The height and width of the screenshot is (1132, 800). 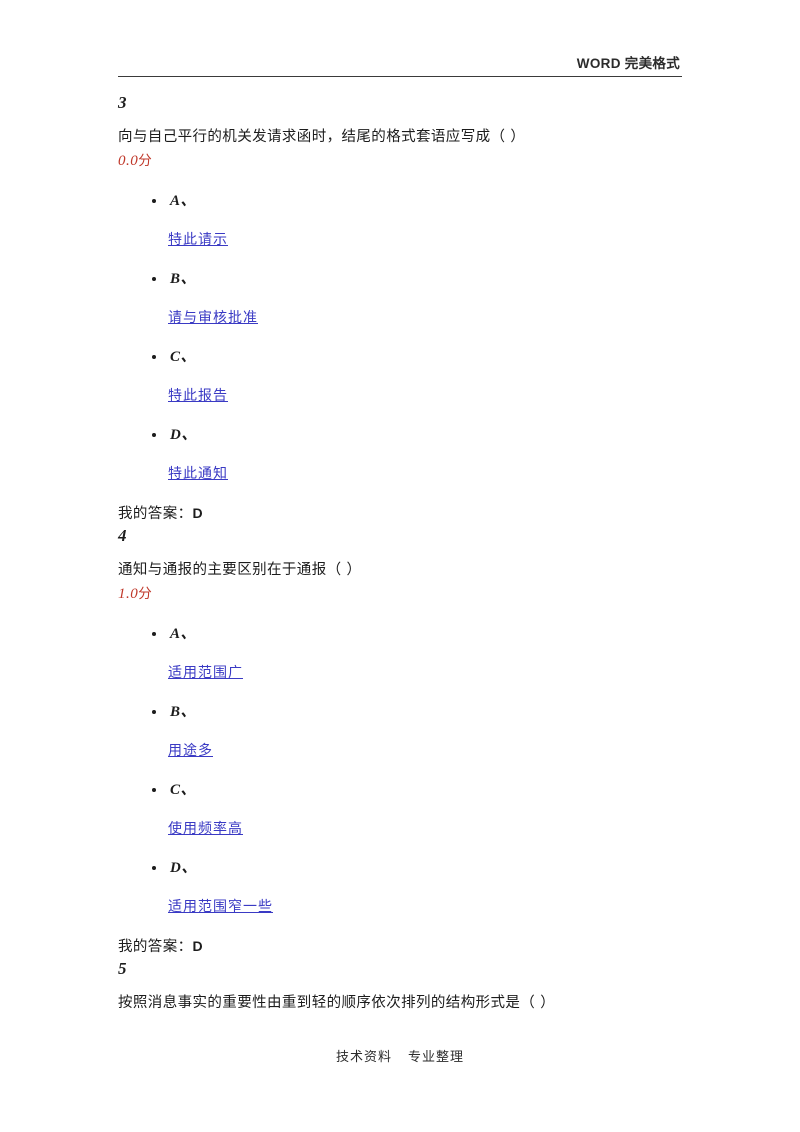 I want to click on option-item: B、 请与审核批准, so click(x=418, y=299).